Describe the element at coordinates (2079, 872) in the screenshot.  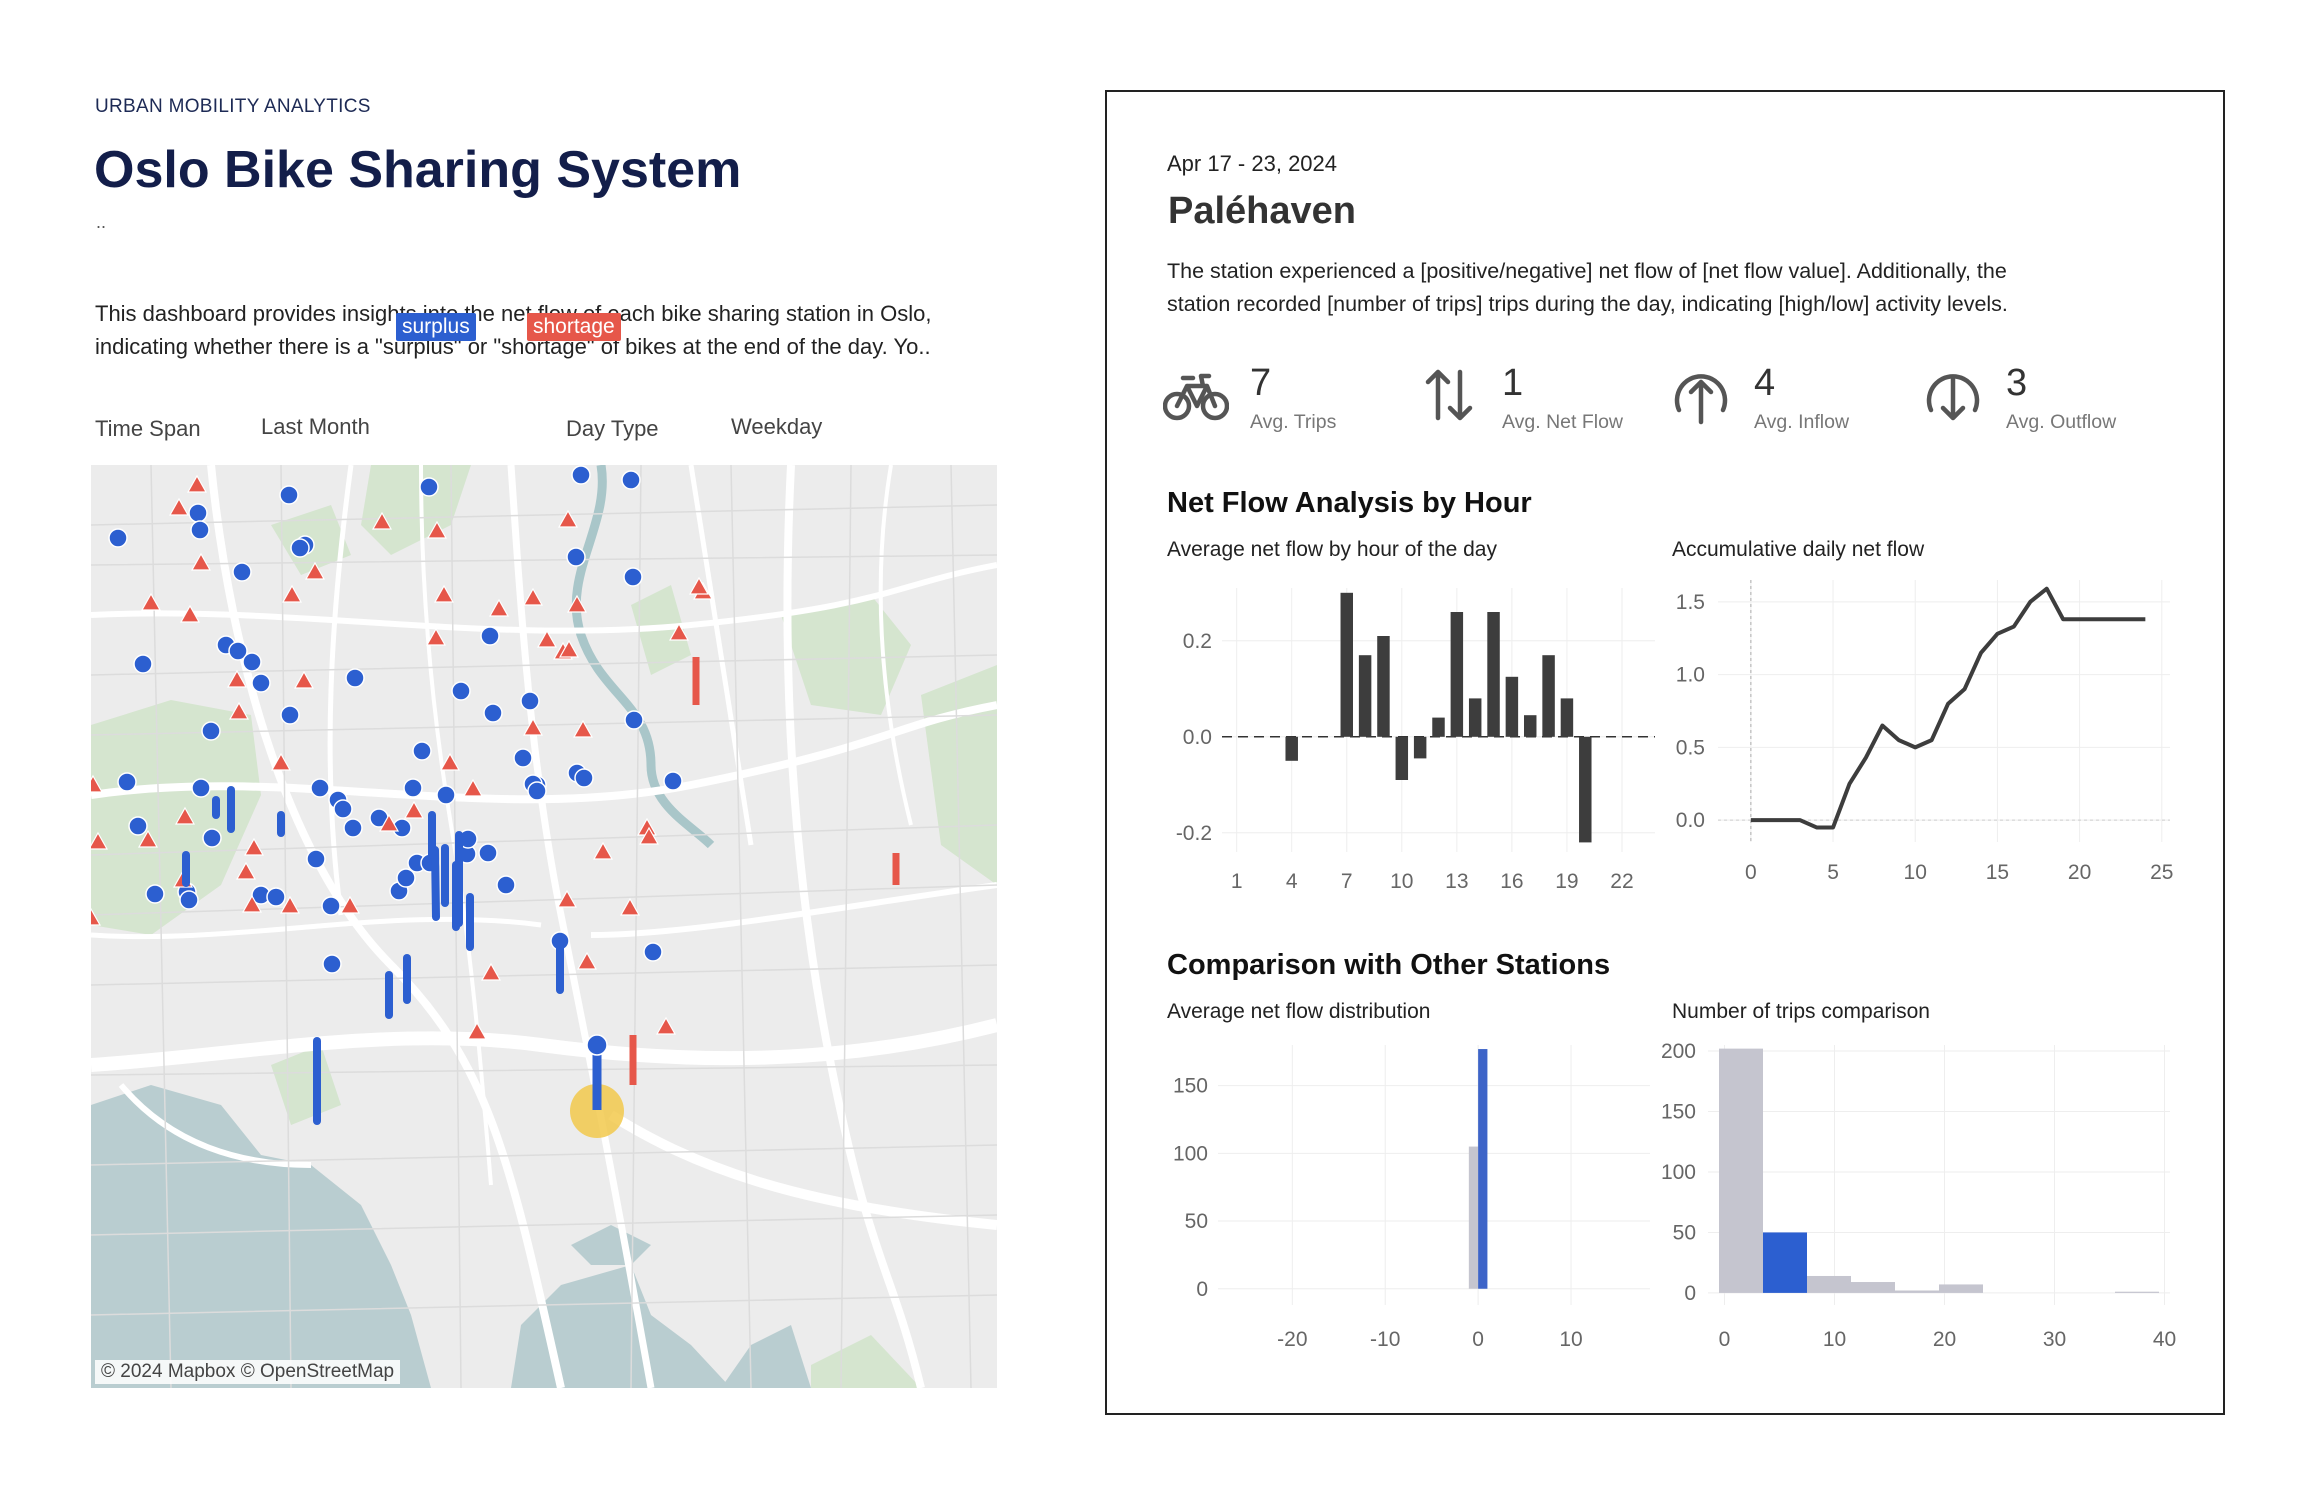
I see `chart2-x-tick-label: 20` at that location.